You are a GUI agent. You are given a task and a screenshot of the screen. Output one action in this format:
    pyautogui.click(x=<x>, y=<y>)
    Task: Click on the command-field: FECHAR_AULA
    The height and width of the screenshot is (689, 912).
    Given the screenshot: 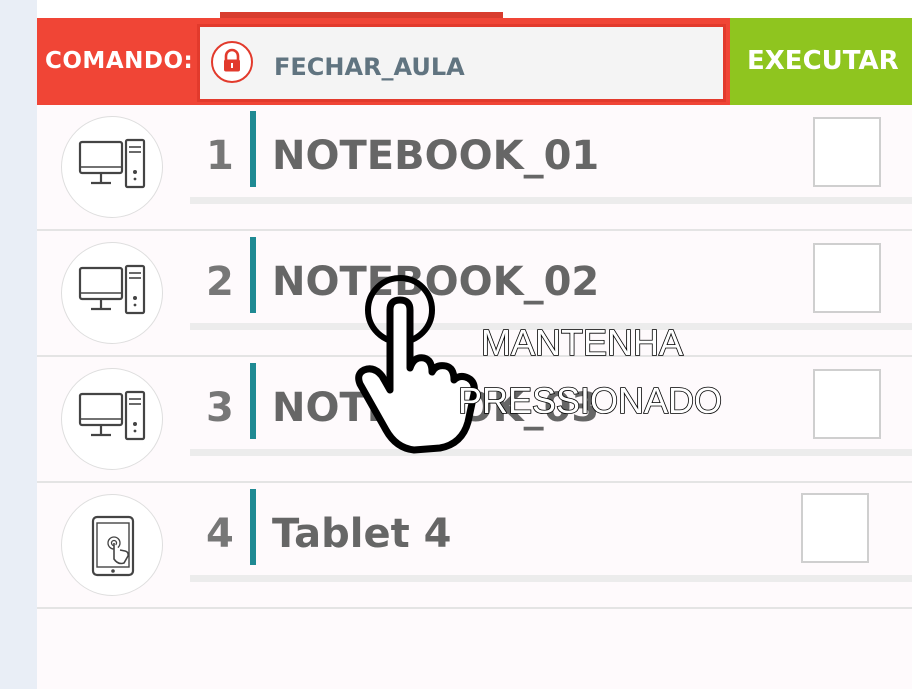 What is the action you would take?
    pyautogui.click(x=461, y=63)
    